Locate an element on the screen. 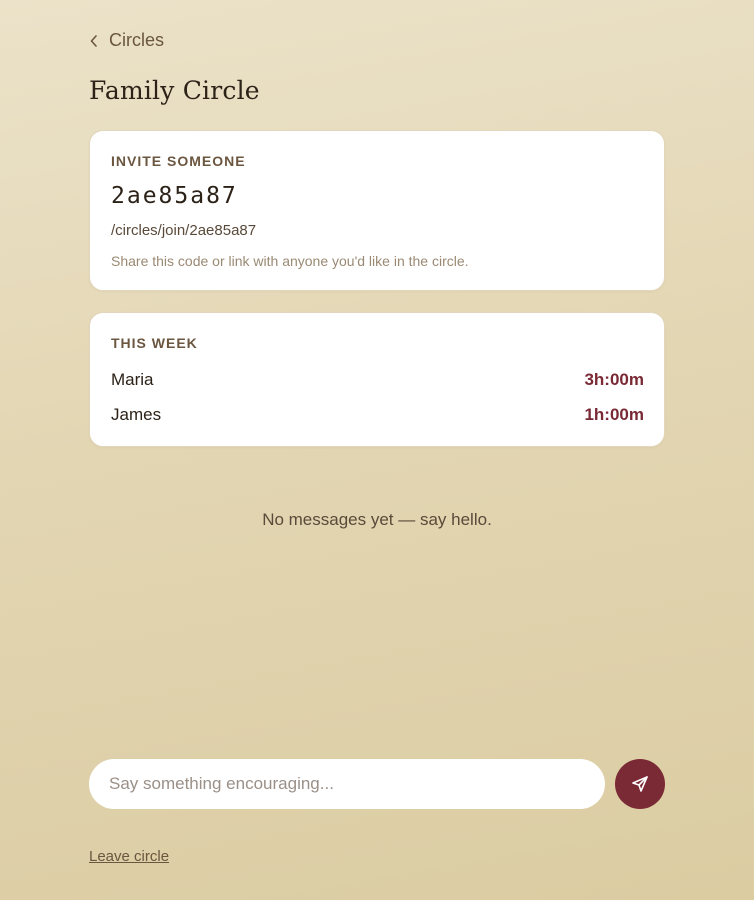 Image resolution: width=754 pixels, height=900 pixels. member-time: 3h:00m is located at coordinates (614, 379).